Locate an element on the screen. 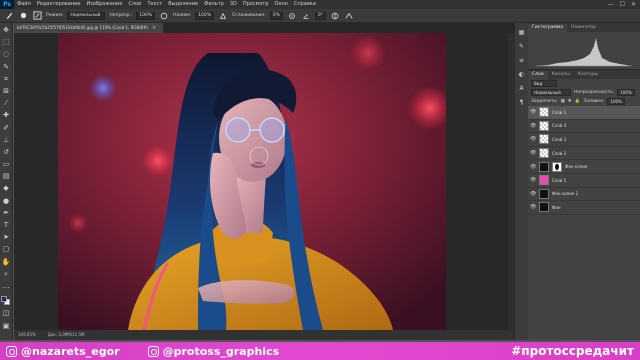  dodge-tool-icon: ● is located at coordinates (6, 201).